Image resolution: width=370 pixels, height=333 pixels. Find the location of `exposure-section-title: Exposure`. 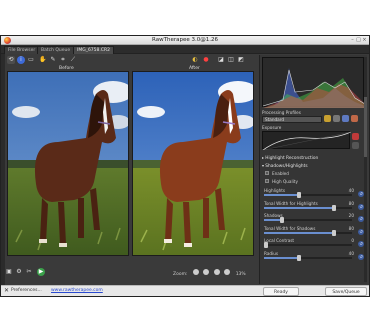

exposure-section-title: Exposure is located at coordinates (272, 127).